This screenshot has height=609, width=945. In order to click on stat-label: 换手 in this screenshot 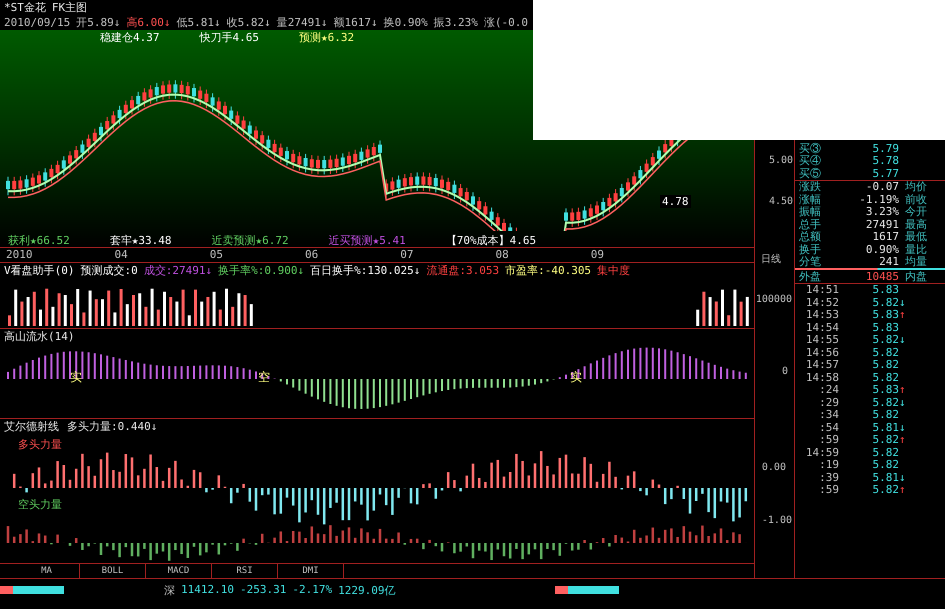, I will do `click(810, 249)`.